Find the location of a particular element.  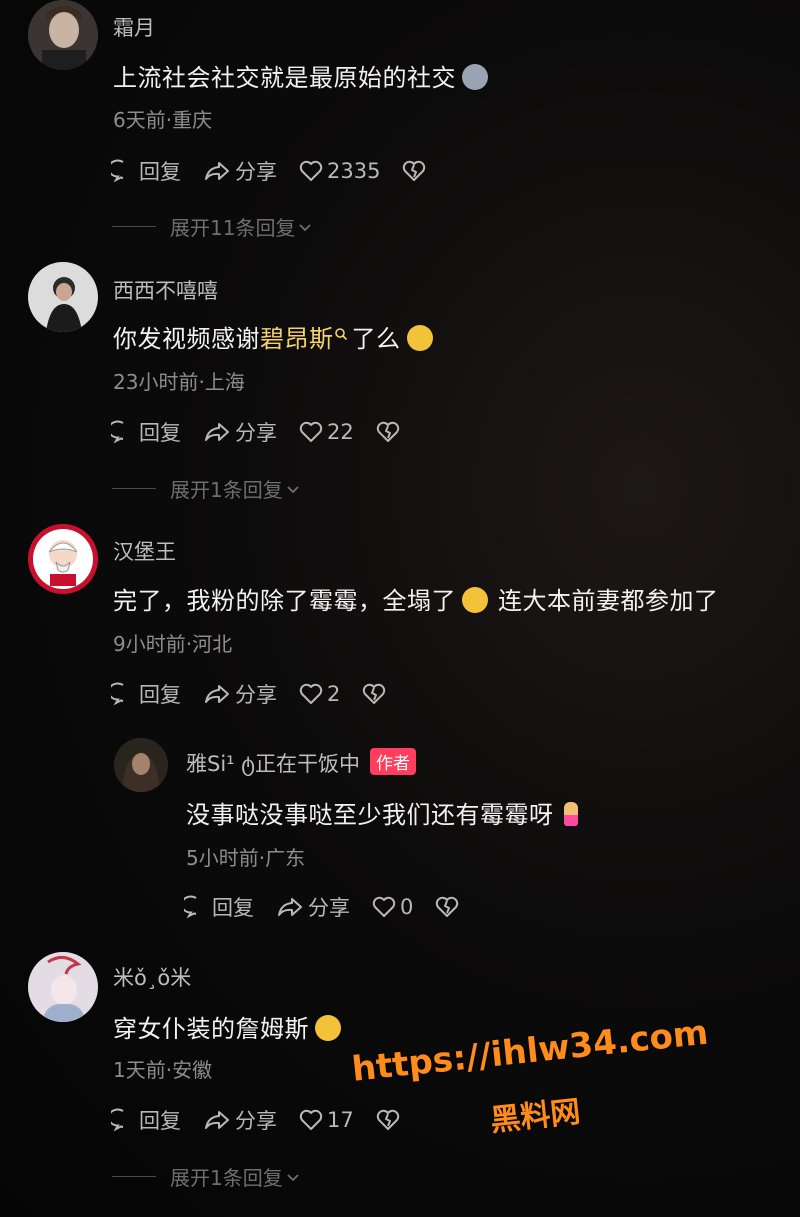

reply-meta: 5小时前·广东 is located at coordinates (246, 858).